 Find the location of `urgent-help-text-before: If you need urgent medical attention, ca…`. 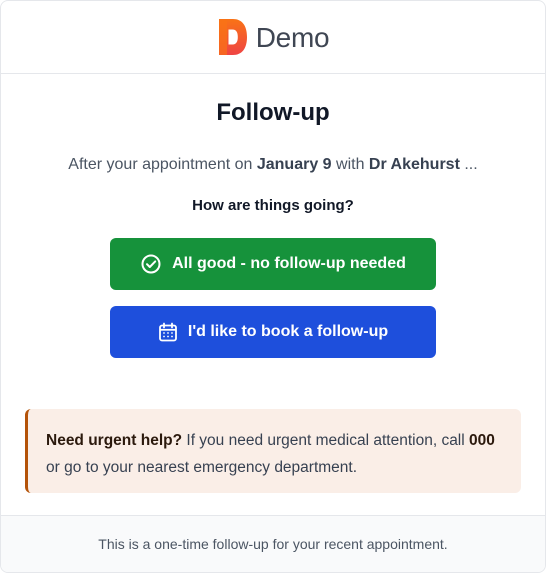

urgent-help-text-before: If you need urgent medical attention, ca… is located at coordinates (326, 440).